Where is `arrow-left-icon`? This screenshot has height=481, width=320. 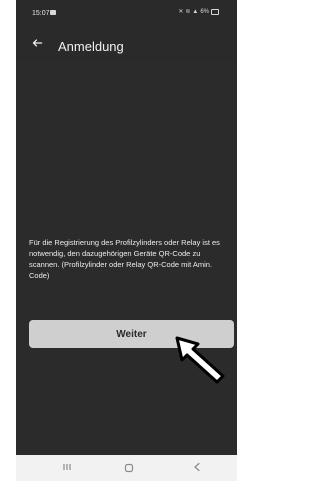
arrow-left-icon is located at coordinates (37, 43).